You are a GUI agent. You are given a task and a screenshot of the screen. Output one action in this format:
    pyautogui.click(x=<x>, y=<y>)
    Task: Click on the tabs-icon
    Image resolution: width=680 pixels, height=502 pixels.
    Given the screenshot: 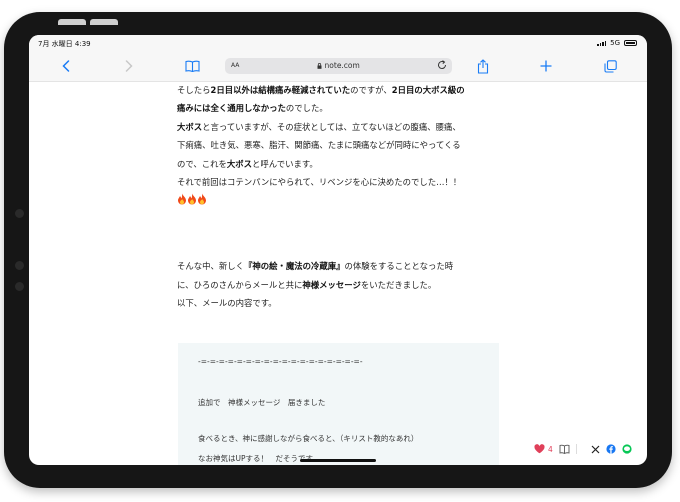 What is the action you would take?
    pyautogui.click(x=610, y=66)
    